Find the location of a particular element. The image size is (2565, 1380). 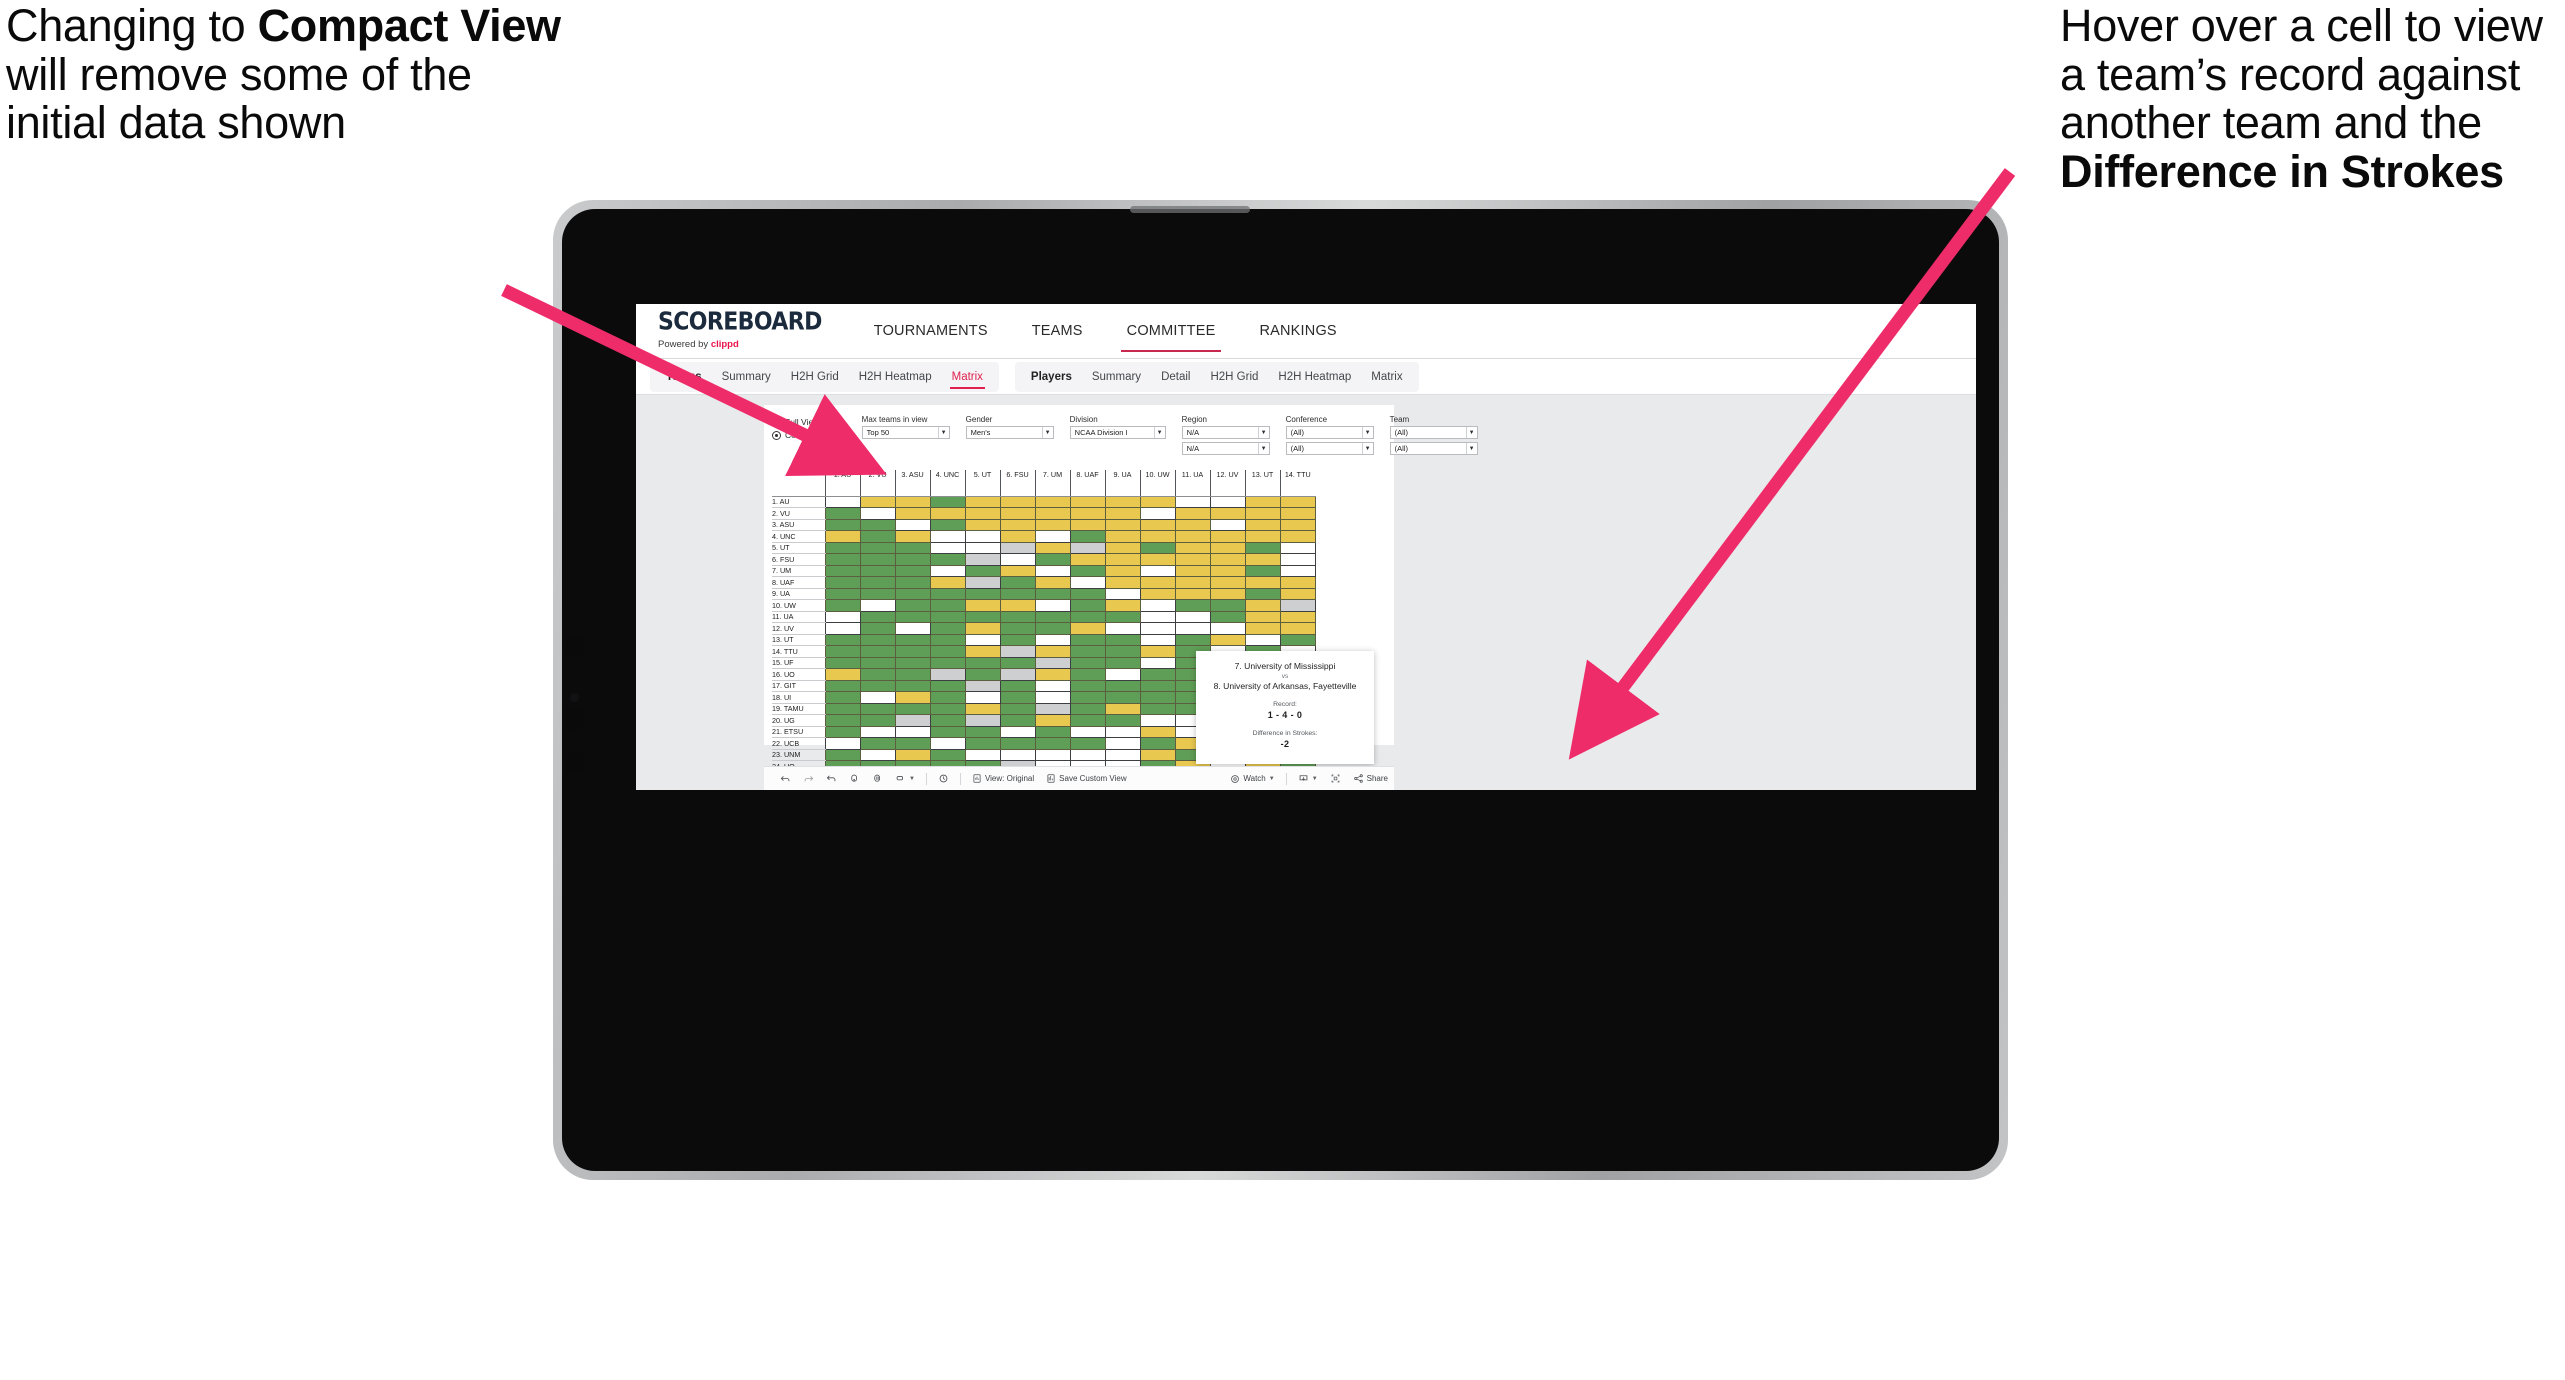

filter-division-select: NCAA Division I ▼ is located at coordinates (1117, 432).